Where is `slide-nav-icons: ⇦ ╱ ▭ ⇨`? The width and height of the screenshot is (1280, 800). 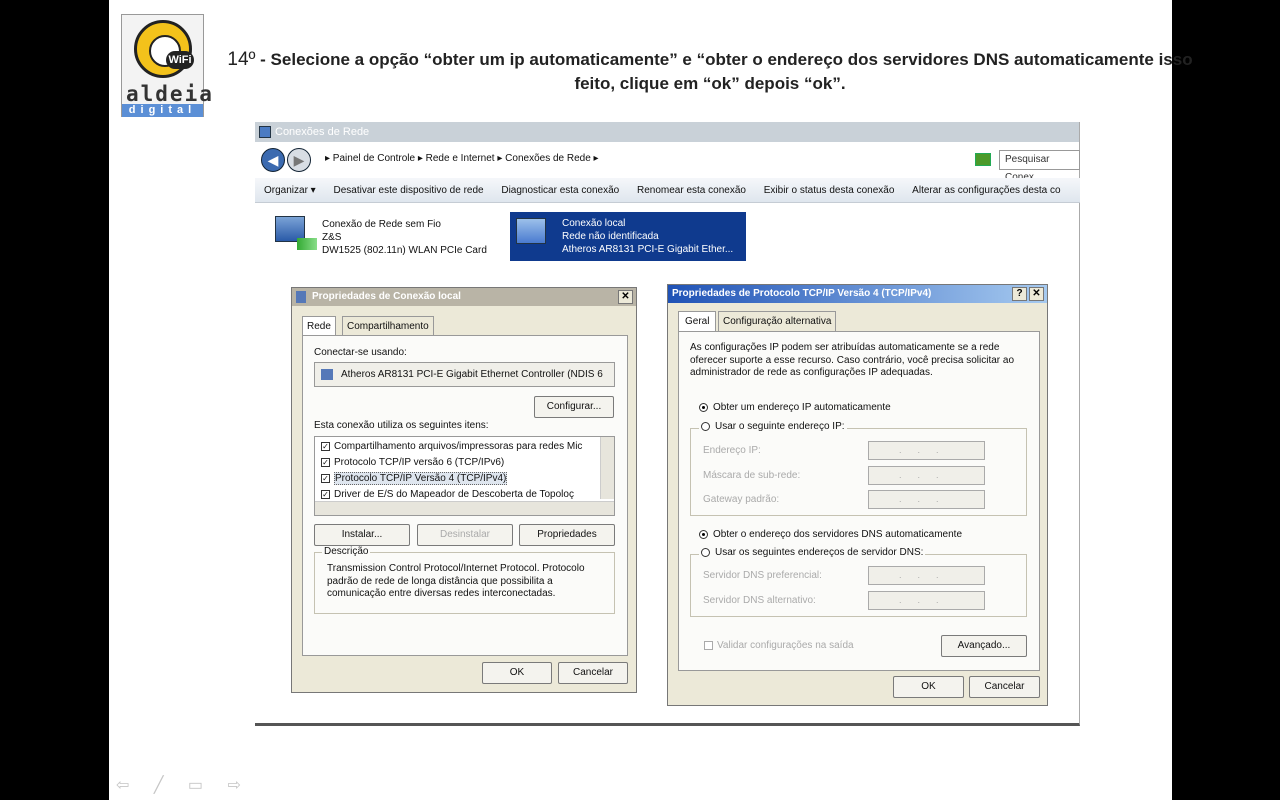 slide-nav-icons: ⇦ ╱ ▭ ⇨ is located at coordinates (183, 785).